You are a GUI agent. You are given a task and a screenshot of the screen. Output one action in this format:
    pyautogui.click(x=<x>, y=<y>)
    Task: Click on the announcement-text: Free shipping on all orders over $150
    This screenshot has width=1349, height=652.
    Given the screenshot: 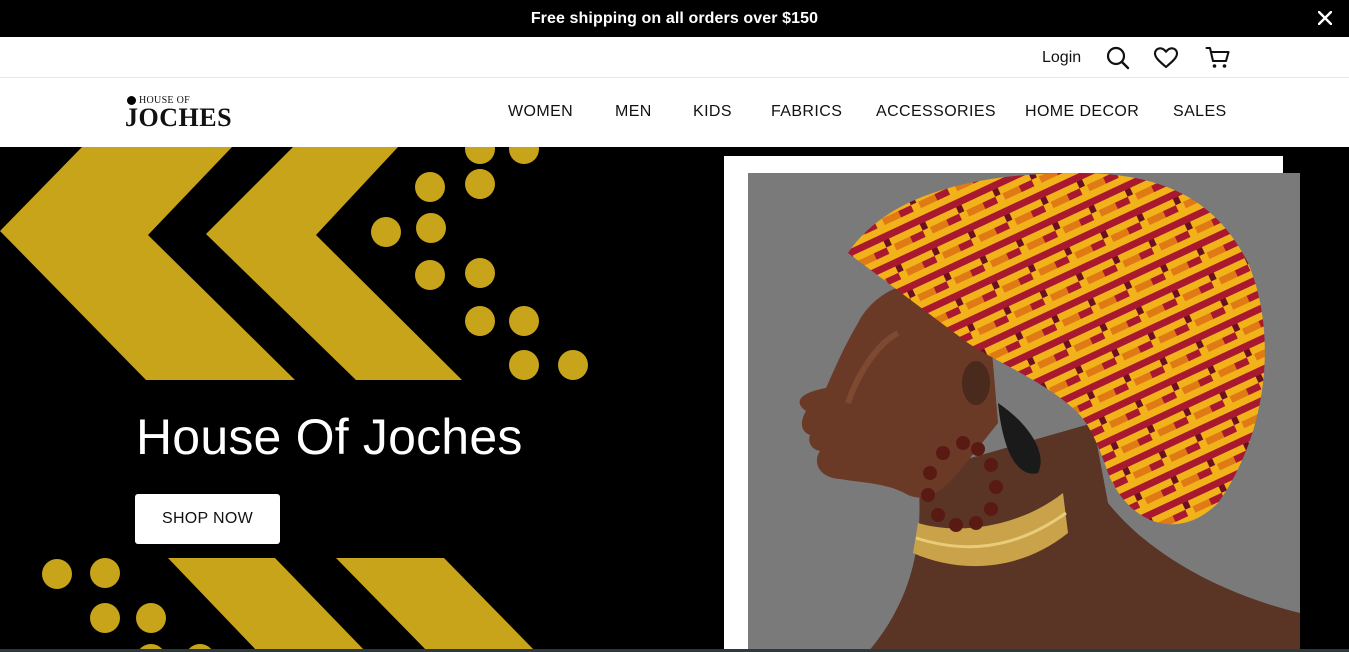 What is the action you would take?
    pyautogui.click(x=674, y=18)
    